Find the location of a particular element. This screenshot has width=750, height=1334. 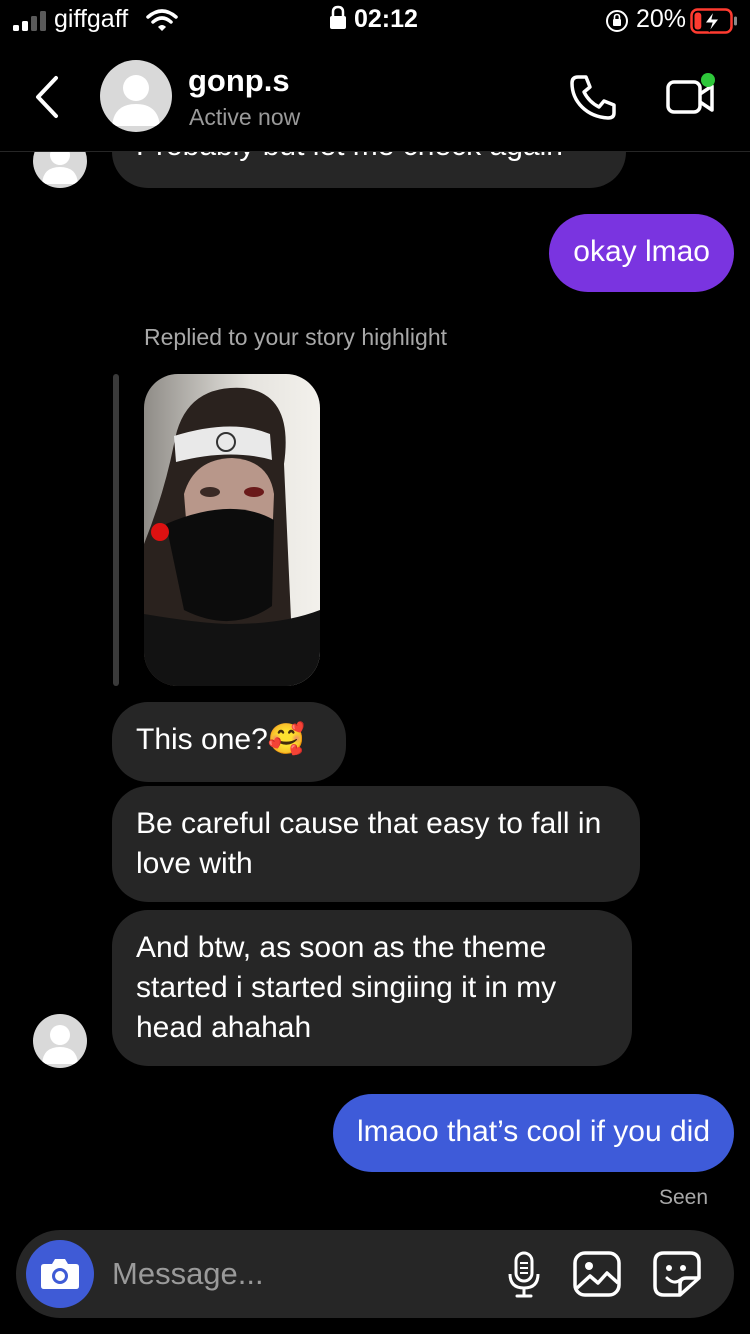

message-composer is located at coordinates (375, 1274).